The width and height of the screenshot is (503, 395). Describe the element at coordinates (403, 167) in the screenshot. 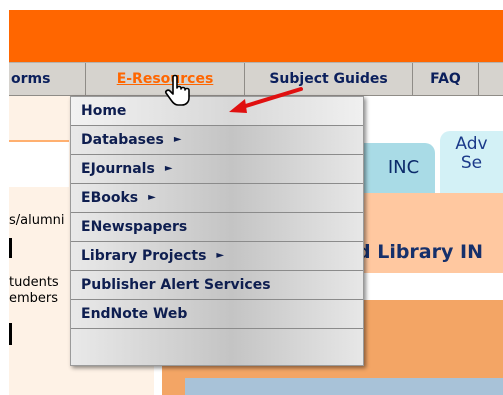

I see `tab-inc-label: INC` at that location.